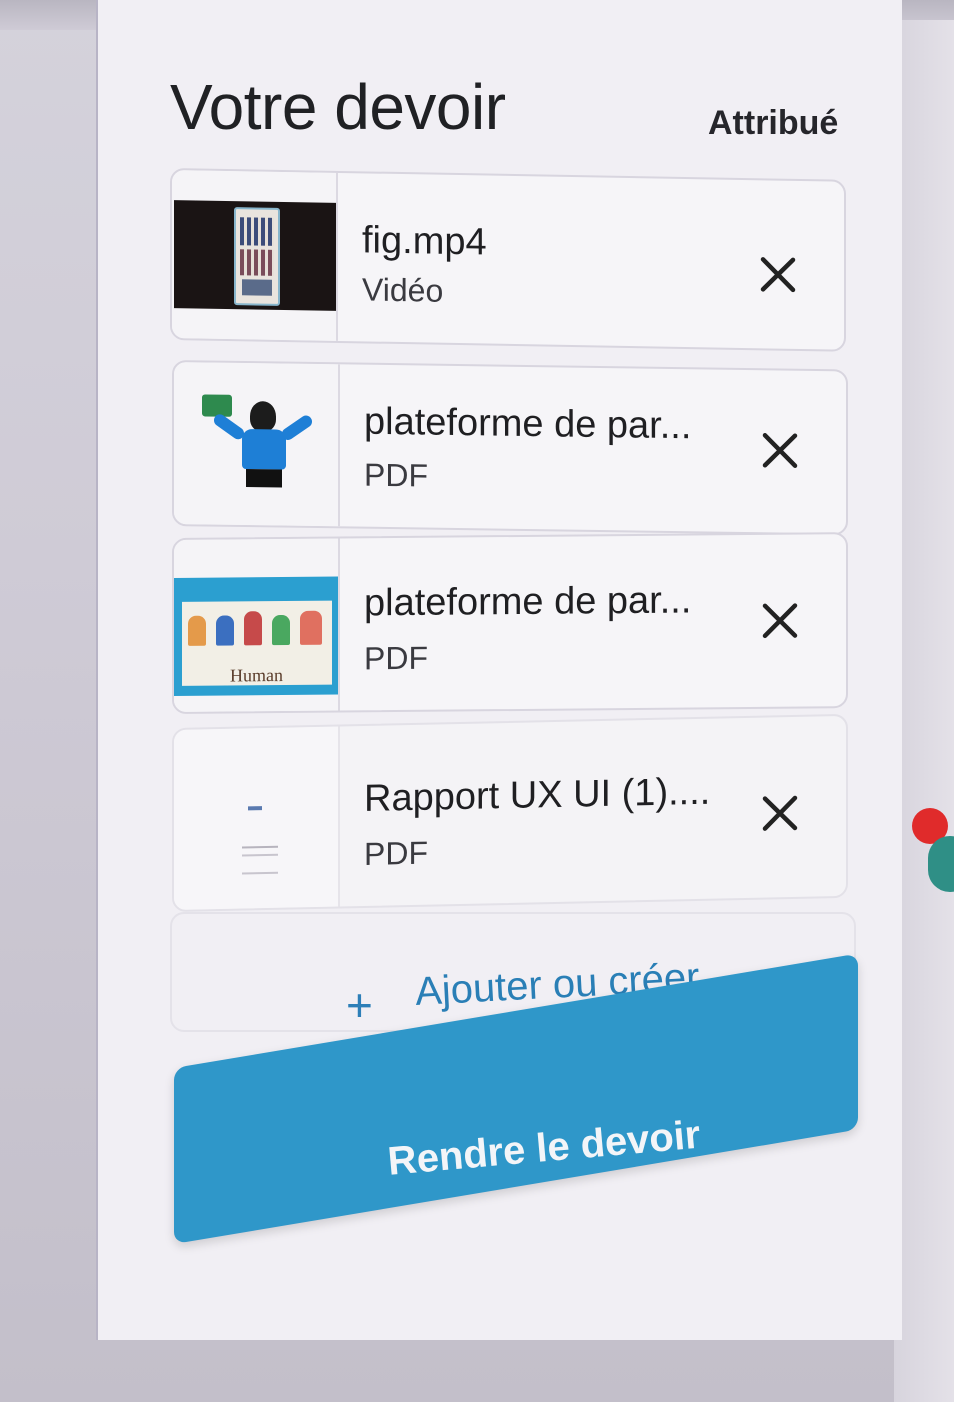 The image size is (954, 1402). Describe the element at coordinates (508, 260) in the screenshot. I see `attachment-card: fig.mp4 Vidéo` at that location.